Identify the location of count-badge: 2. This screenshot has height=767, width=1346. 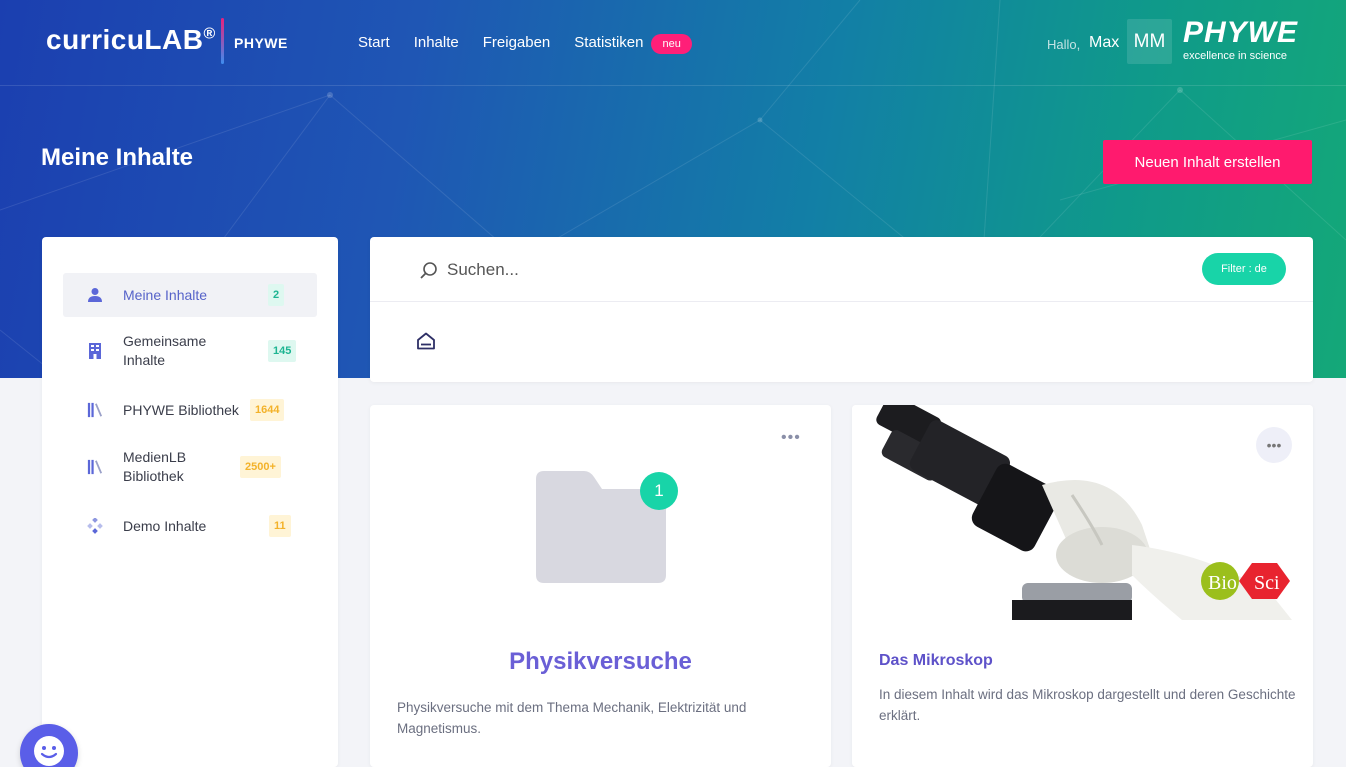
(276, 295).